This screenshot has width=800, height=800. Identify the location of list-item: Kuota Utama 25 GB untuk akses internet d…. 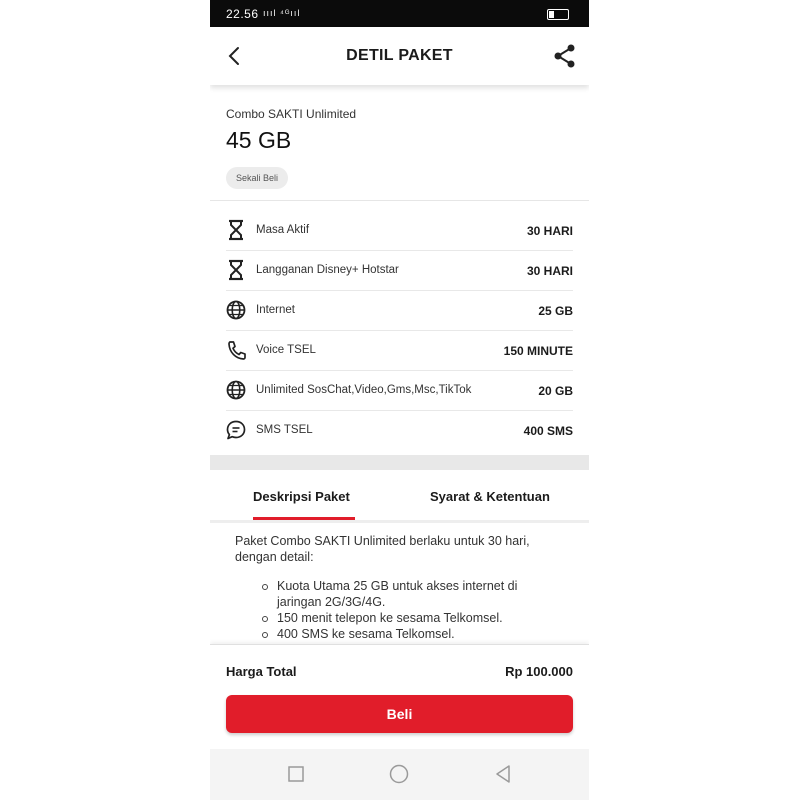
(413, 594).